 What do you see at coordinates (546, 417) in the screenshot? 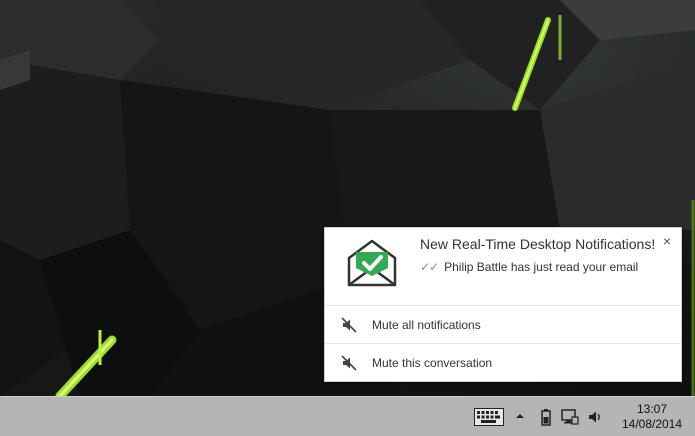
I see `power-icon` at bounding box center [546, 417].